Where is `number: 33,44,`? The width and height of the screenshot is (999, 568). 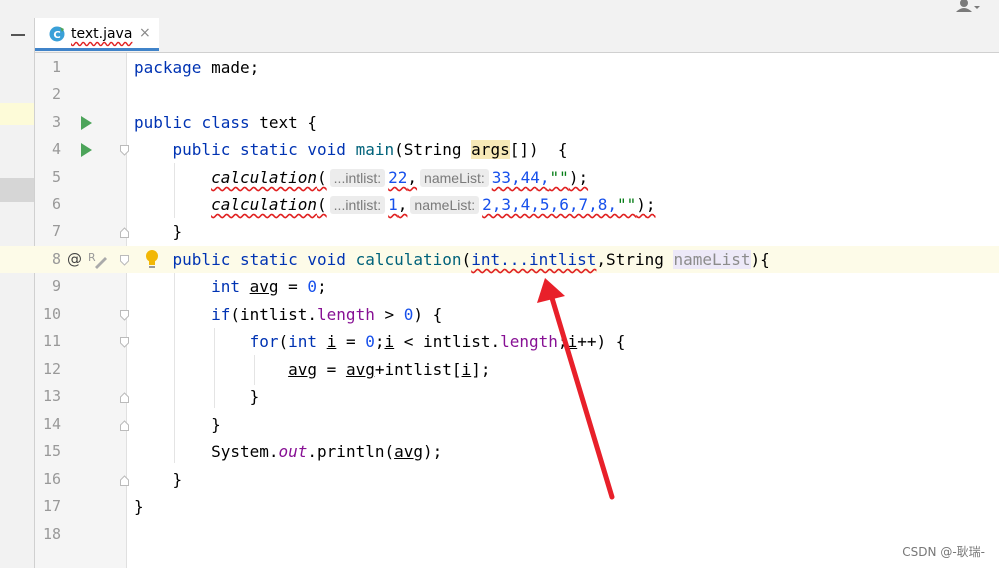 number: 33,44, is located at coordinates (520, 177).